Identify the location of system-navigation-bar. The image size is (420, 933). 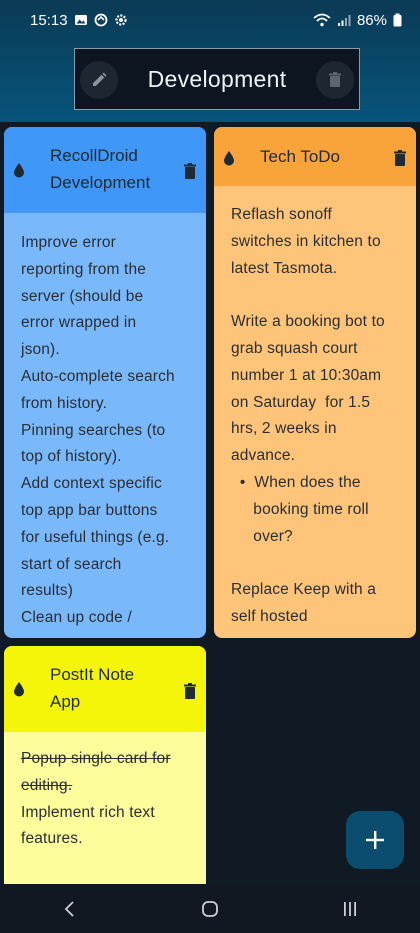
(210, 908).